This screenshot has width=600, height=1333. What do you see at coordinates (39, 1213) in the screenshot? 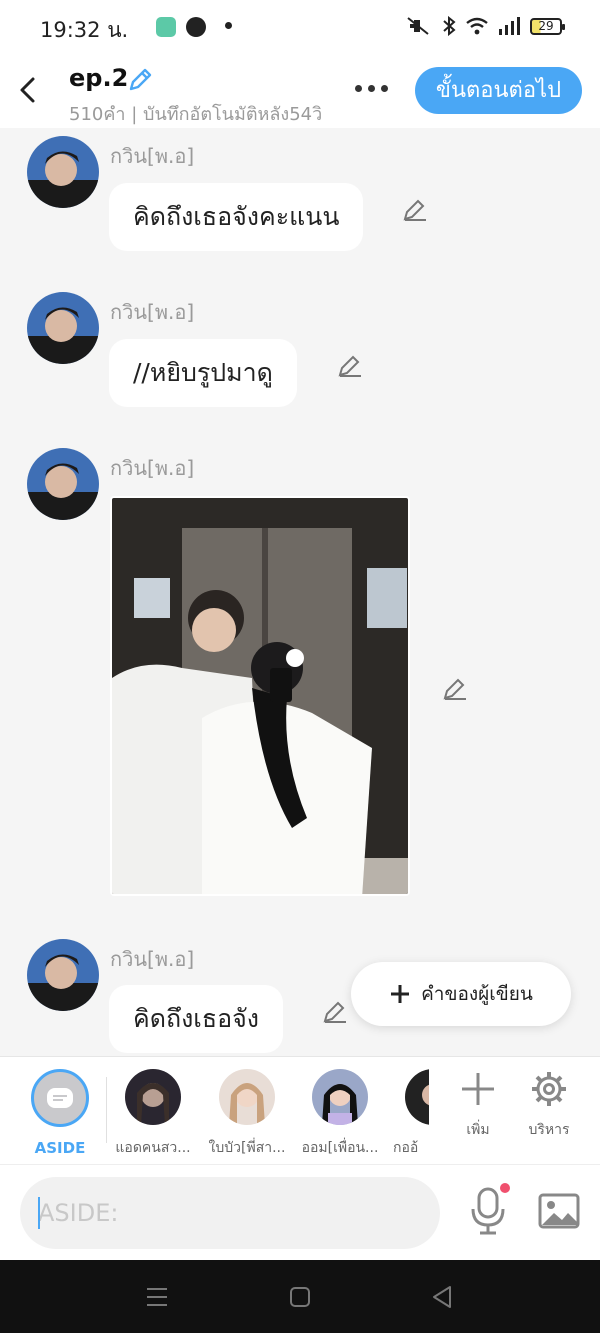
I see `text-caret` at bounding box center [39, 1213].